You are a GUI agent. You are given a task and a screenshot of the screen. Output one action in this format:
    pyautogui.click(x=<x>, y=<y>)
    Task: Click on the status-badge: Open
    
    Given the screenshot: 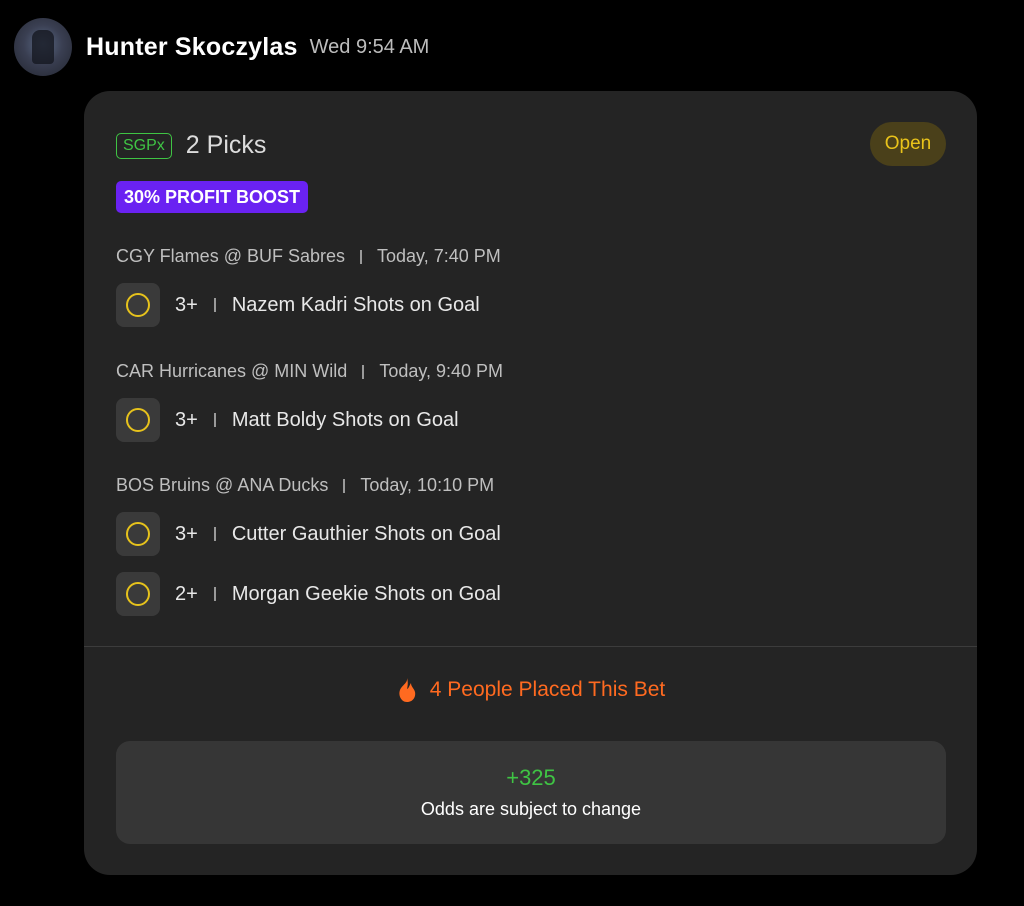 What is the action you would take?
    pyautogui.click(x=908, y=144)
    